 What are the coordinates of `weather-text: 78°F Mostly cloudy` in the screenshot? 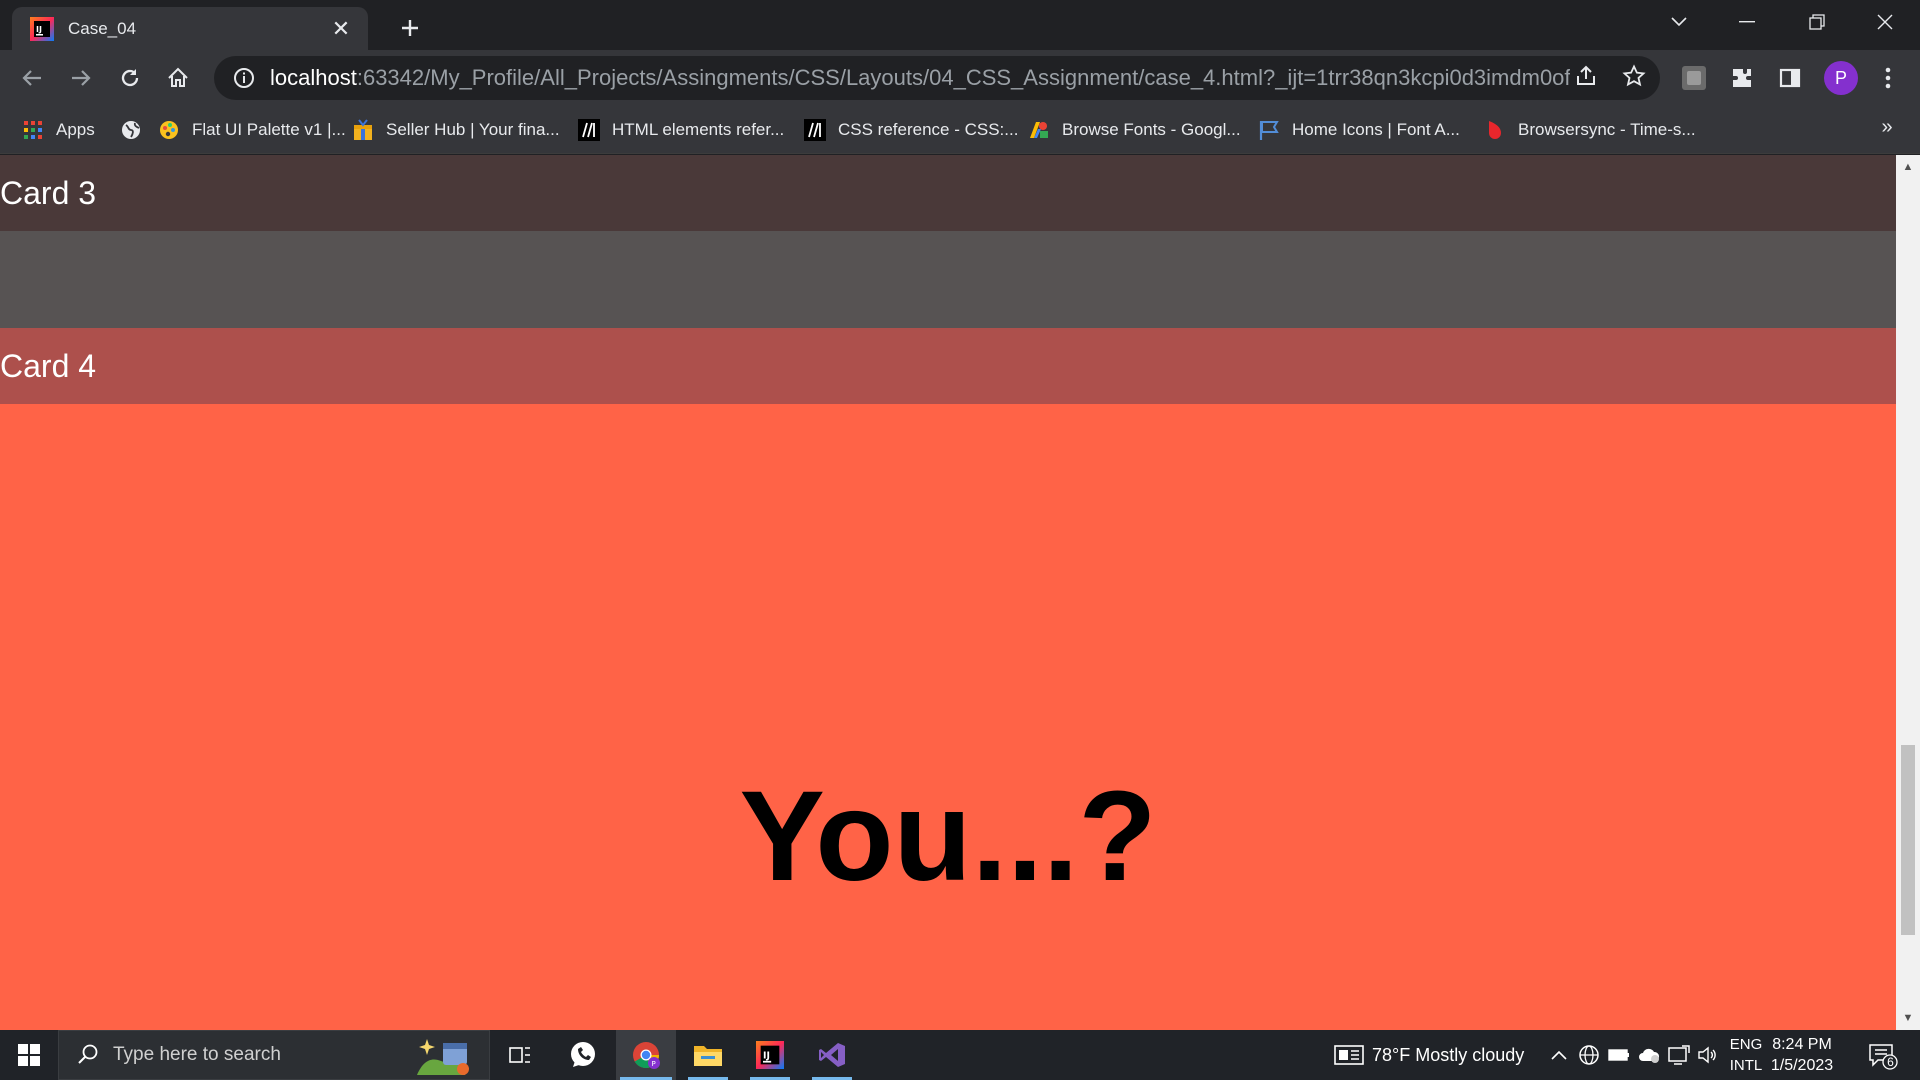 It's located at (1448, 1055).